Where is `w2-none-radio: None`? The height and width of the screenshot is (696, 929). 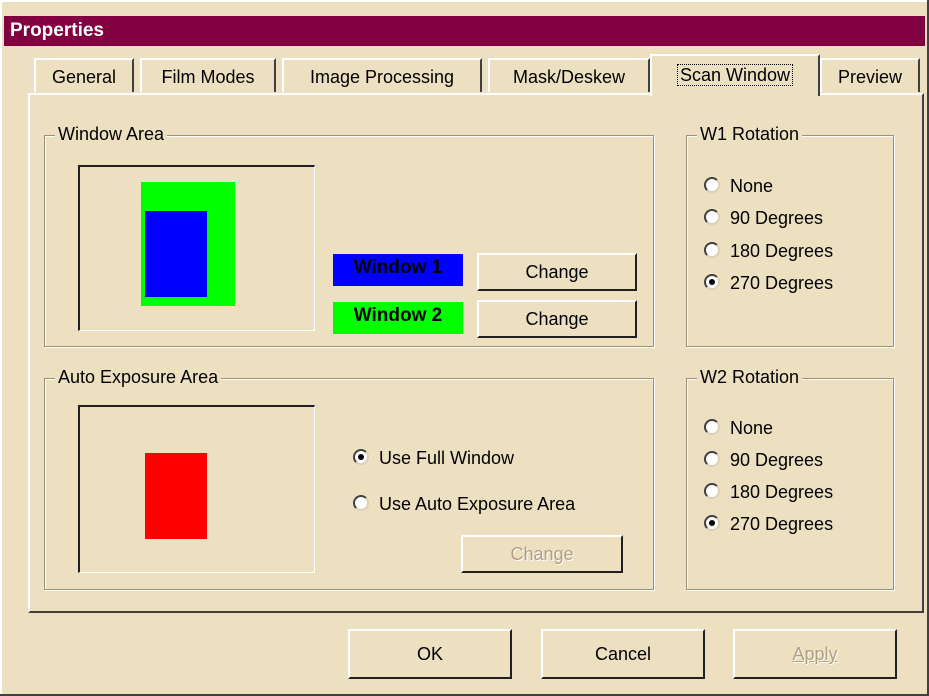
w2-none-radio: None is located at coordinates (738, 428).